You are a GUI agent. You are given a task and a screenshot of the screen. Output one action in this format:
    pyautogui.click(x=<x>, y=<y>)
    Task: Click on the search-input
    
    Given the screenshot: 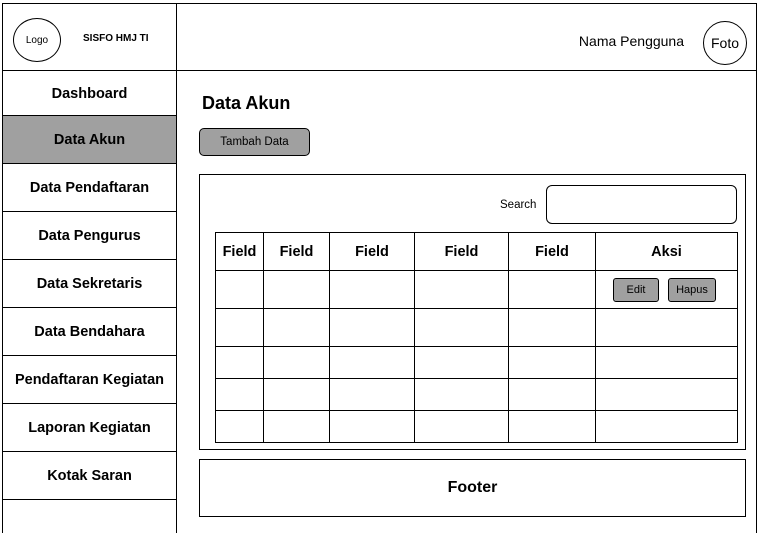 What is the action you would take?
    pyautogui.click(x=641, y=204)
    